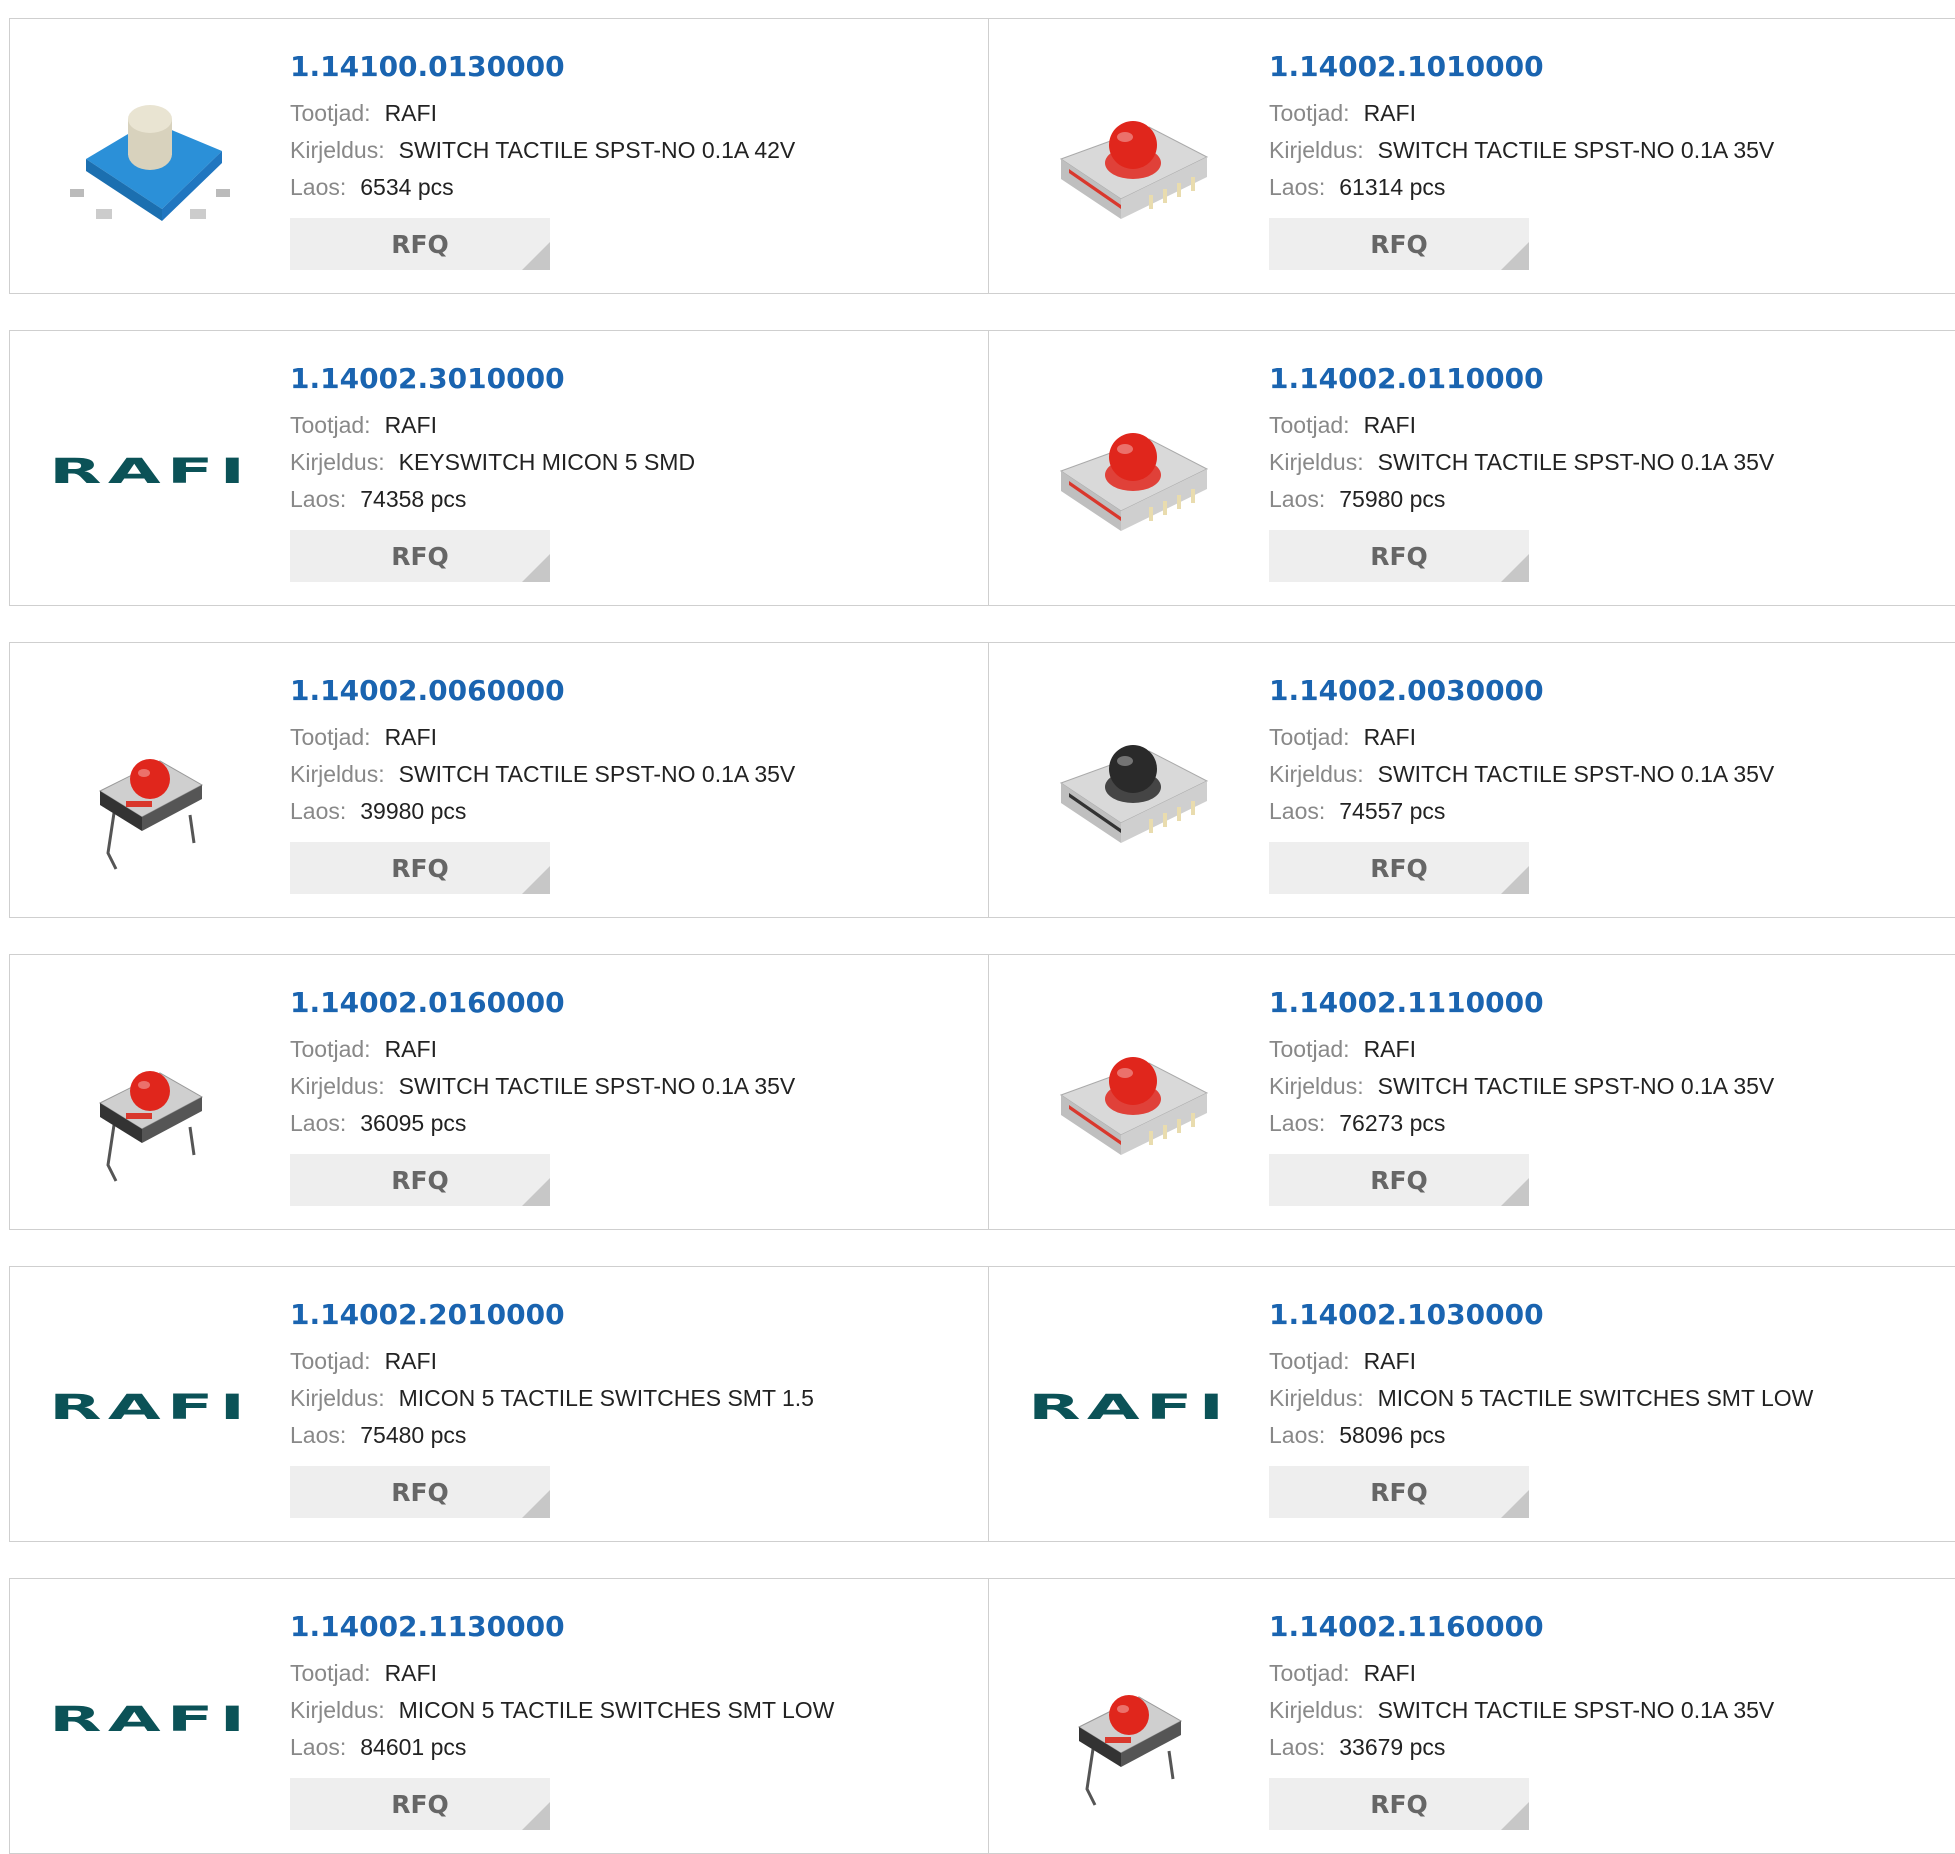 This screenshot has height=1854, width=1955. Describe the element at coordinates (1521, 379) in the screenshot. I see `part-number-link: 1.14002.0110000` at that location.